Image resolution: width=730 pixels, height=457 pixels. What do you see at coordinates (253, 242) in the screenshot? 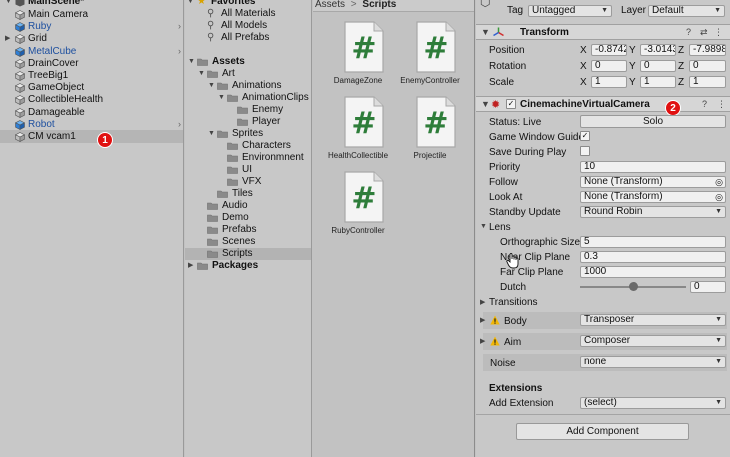
I see `tree-folder-scenes: Scenes` at bounding box center [253, 242].